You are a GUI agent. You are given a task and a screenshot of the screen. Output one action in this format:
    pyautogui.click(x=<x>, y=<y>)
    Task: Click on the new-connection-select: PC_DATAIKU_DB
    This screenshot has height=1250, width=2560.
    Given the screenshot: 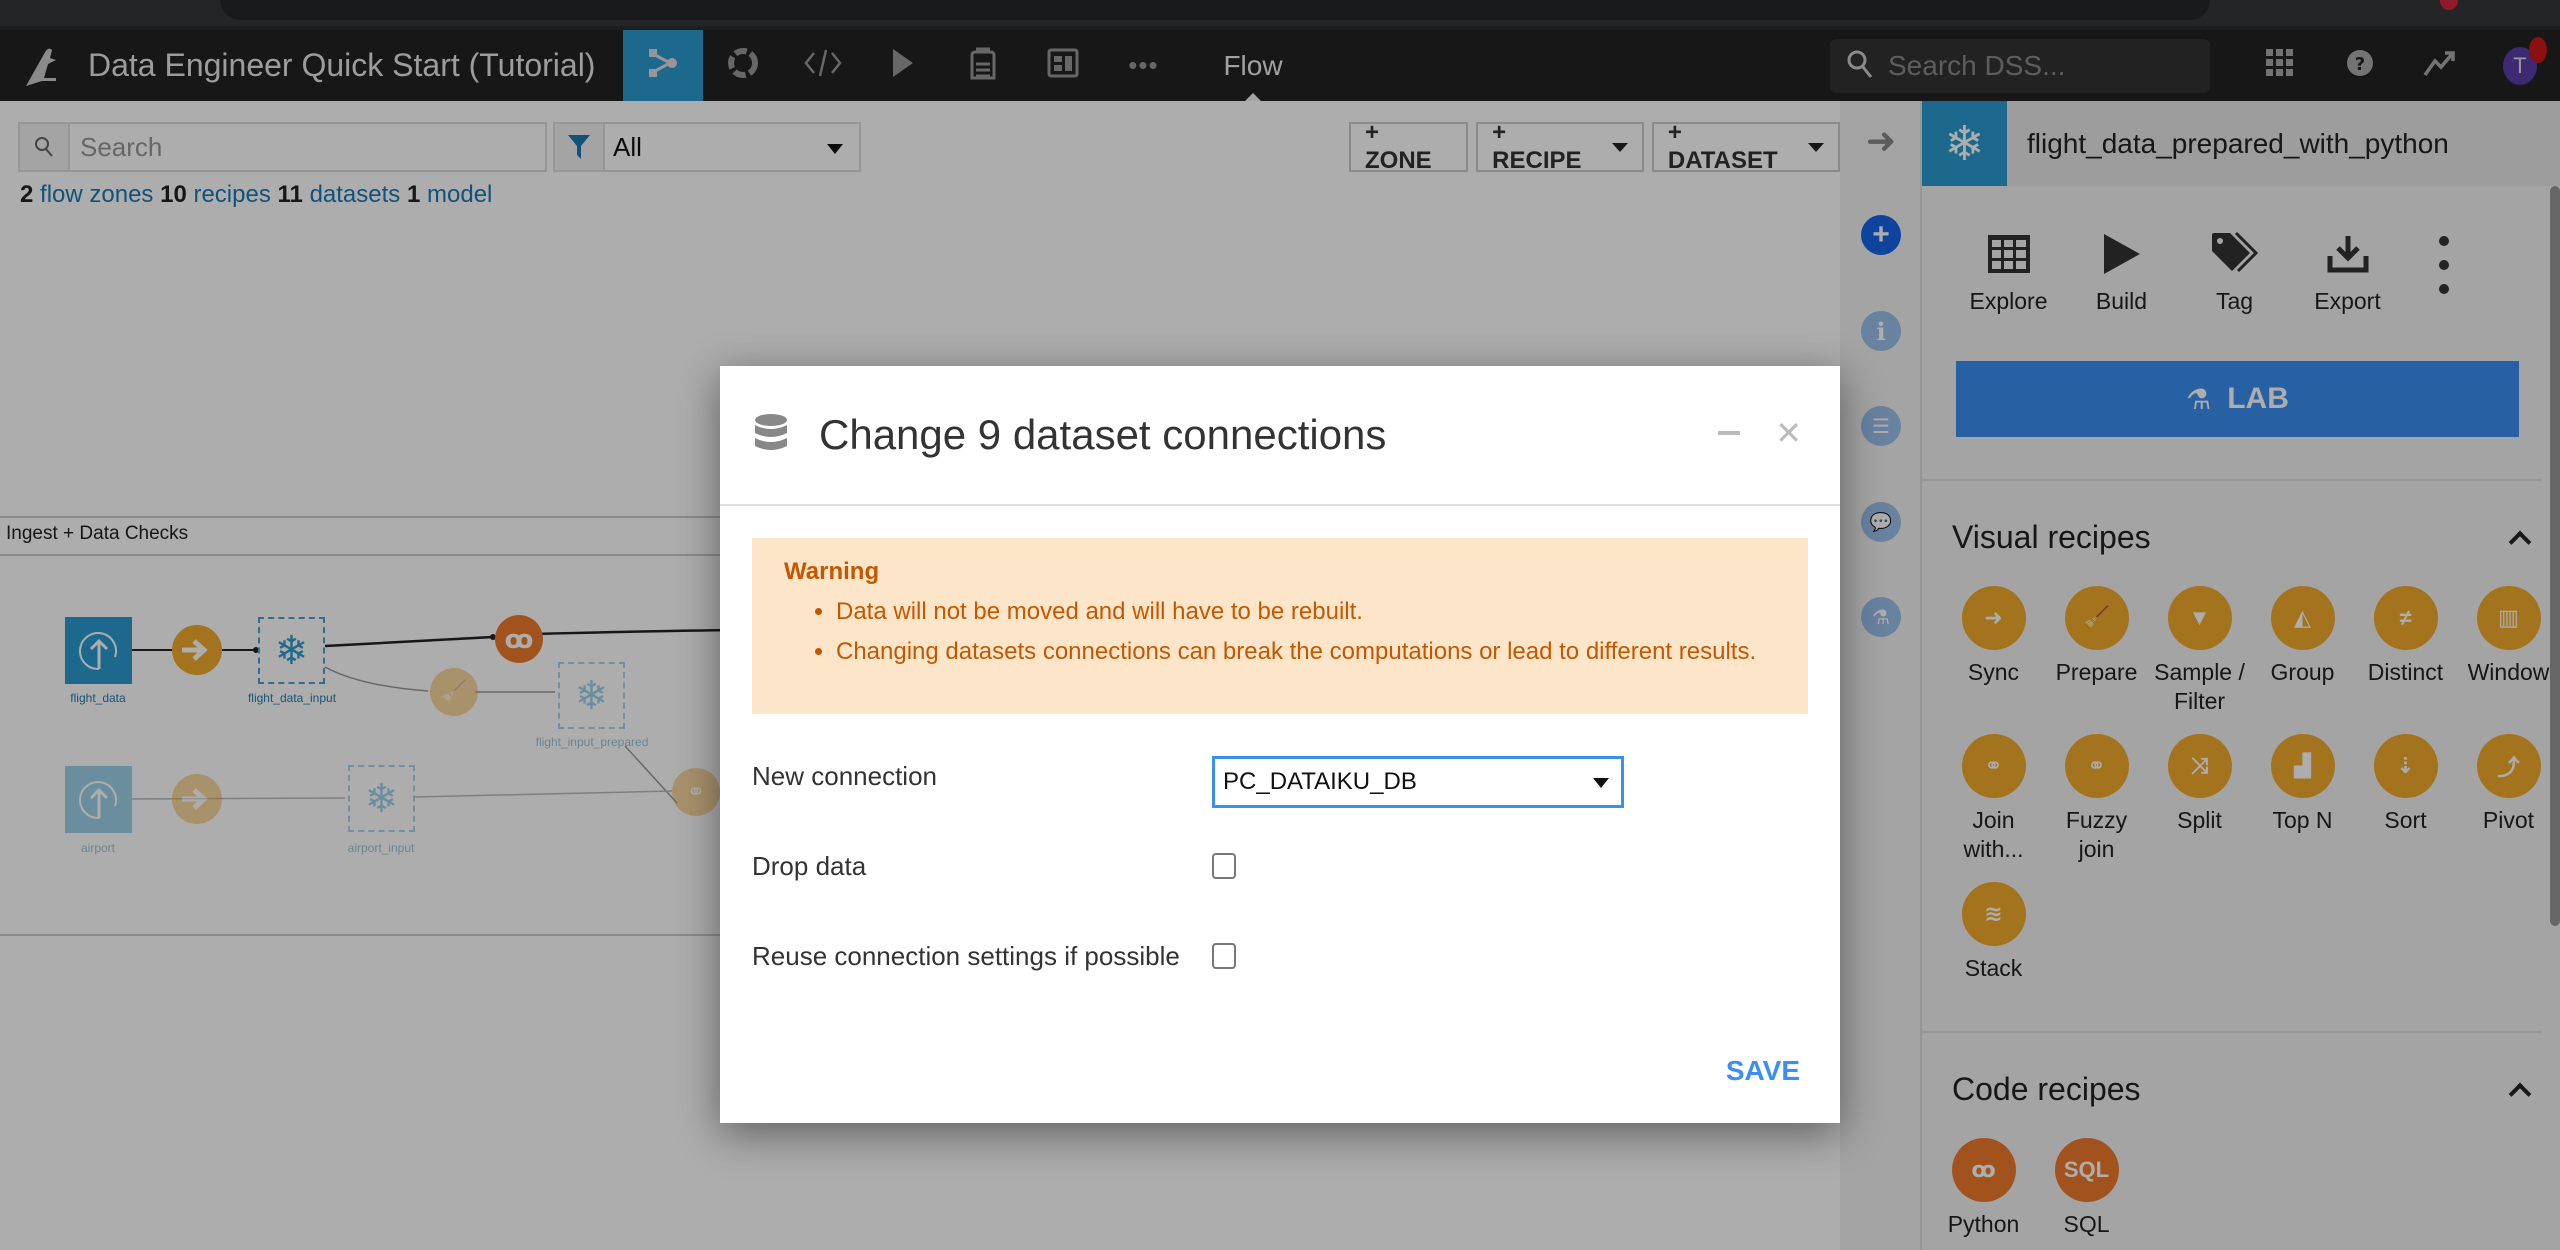 What is the action you would take?
    pyautogui.click(x=1418, y=782)
    